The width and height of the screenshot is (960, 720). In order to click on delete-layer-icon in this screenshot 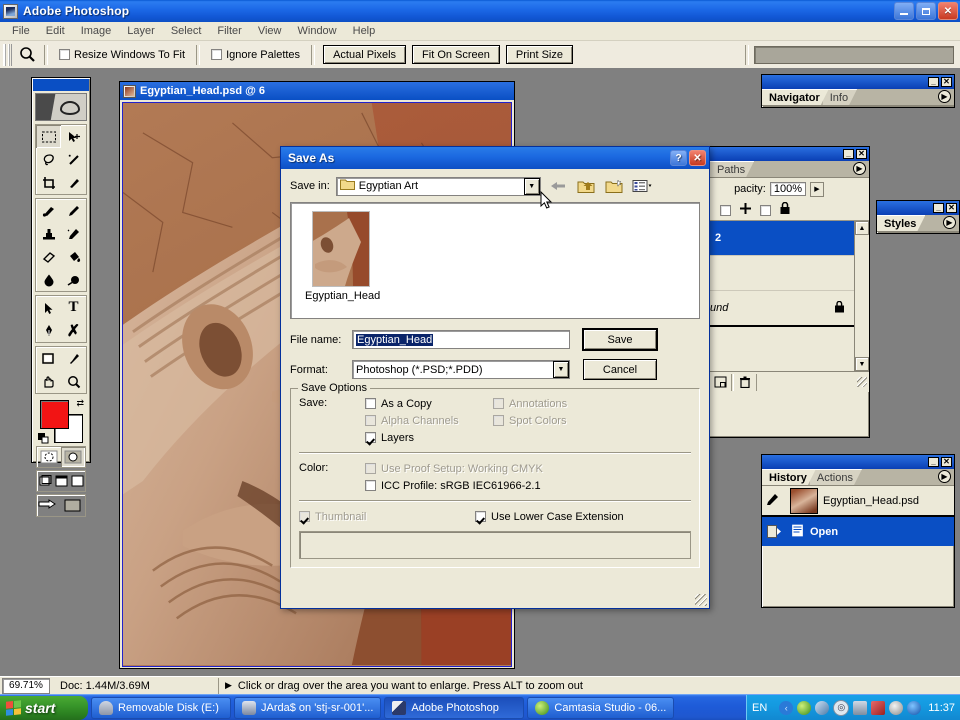, I will do `click(745, 382)`.